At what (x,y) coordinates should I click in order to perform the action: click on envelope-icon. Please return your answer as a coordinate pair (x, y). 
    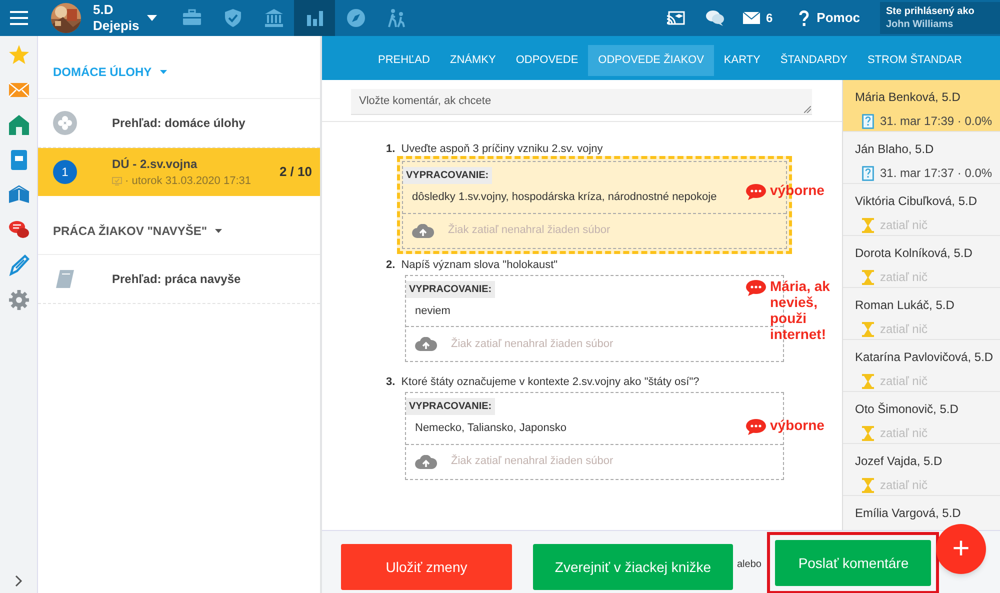
    Looking at the image, I should click on (751, 18).